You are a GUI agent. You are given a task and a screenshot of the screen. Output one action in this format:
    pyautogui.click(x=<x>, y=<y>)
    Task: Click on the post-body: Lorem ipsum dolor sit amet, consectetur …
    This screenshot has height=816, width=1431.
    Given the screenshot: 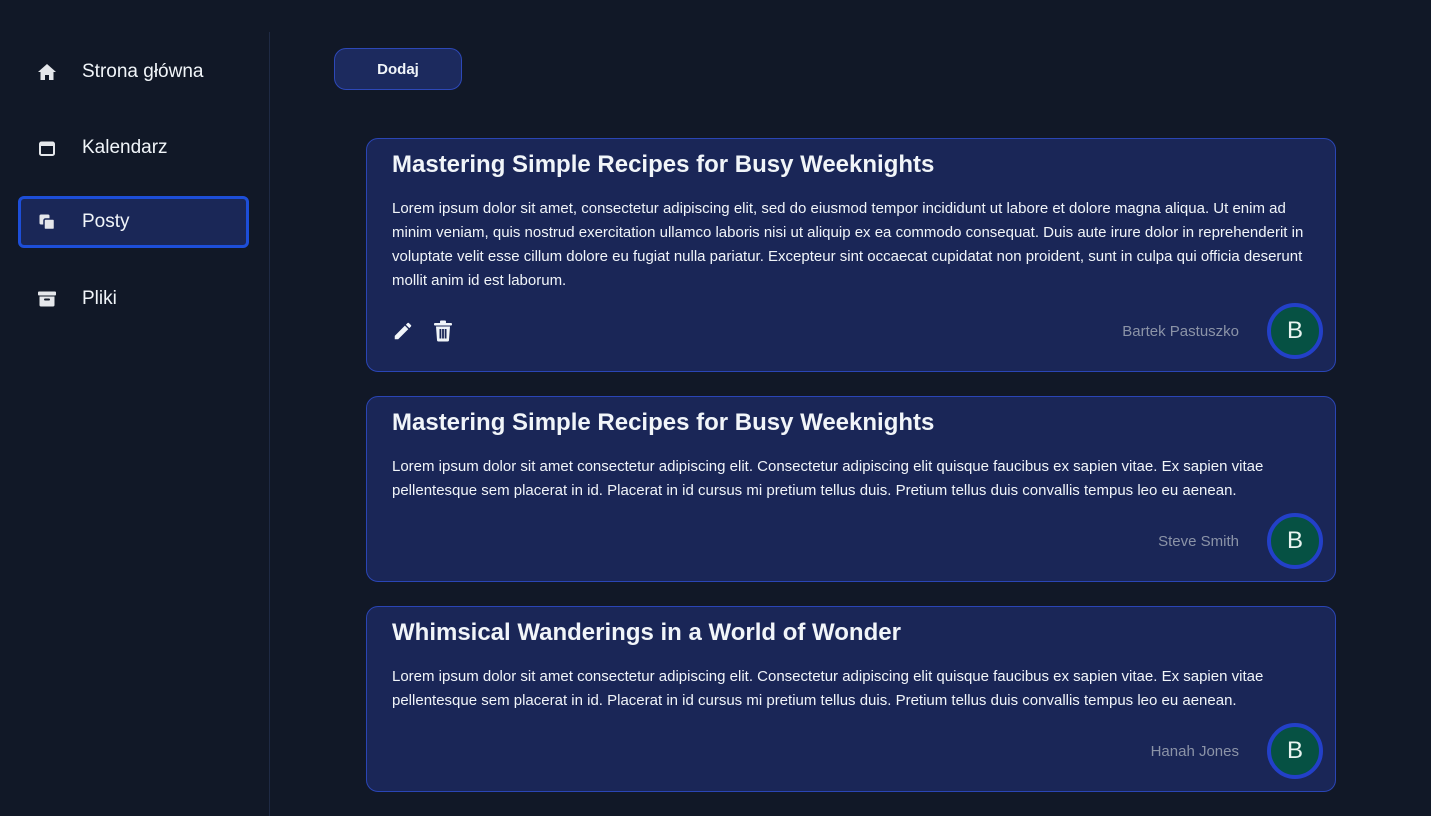 What is the action you would take?
    pyautogui.click(x=848, y=244)
    